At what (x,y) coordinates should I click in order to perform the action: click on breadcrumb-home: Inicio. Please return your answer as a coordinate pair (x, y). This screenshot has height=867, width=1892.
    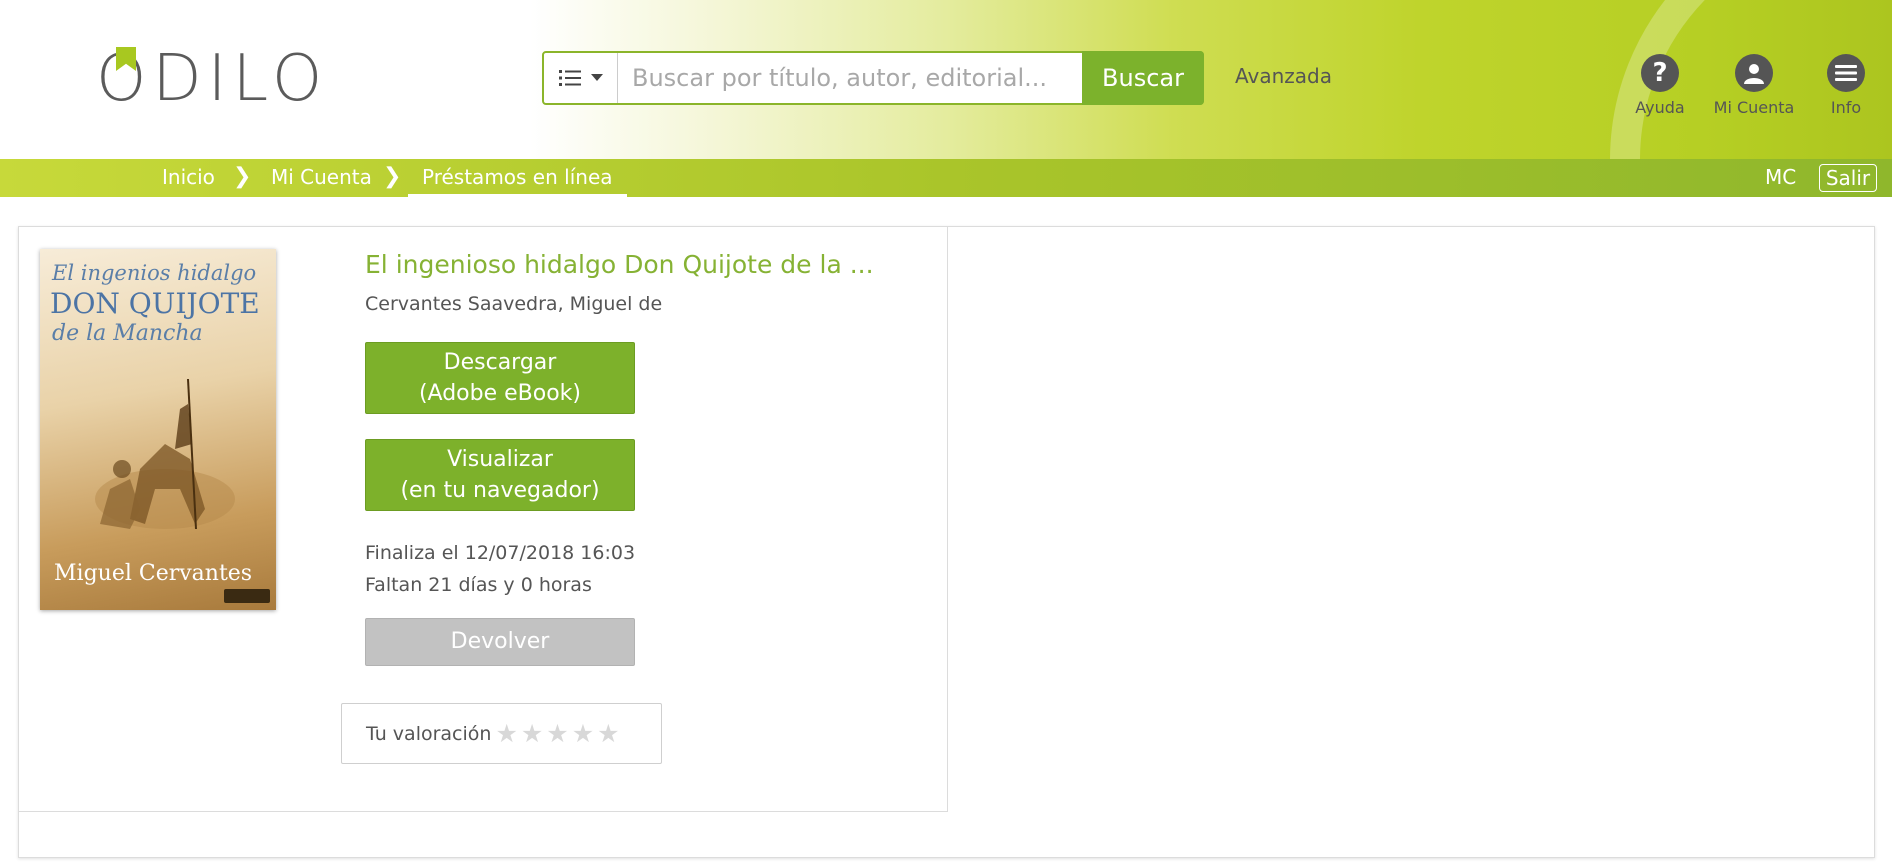
    Looking at the image, I should click on (188, 178).